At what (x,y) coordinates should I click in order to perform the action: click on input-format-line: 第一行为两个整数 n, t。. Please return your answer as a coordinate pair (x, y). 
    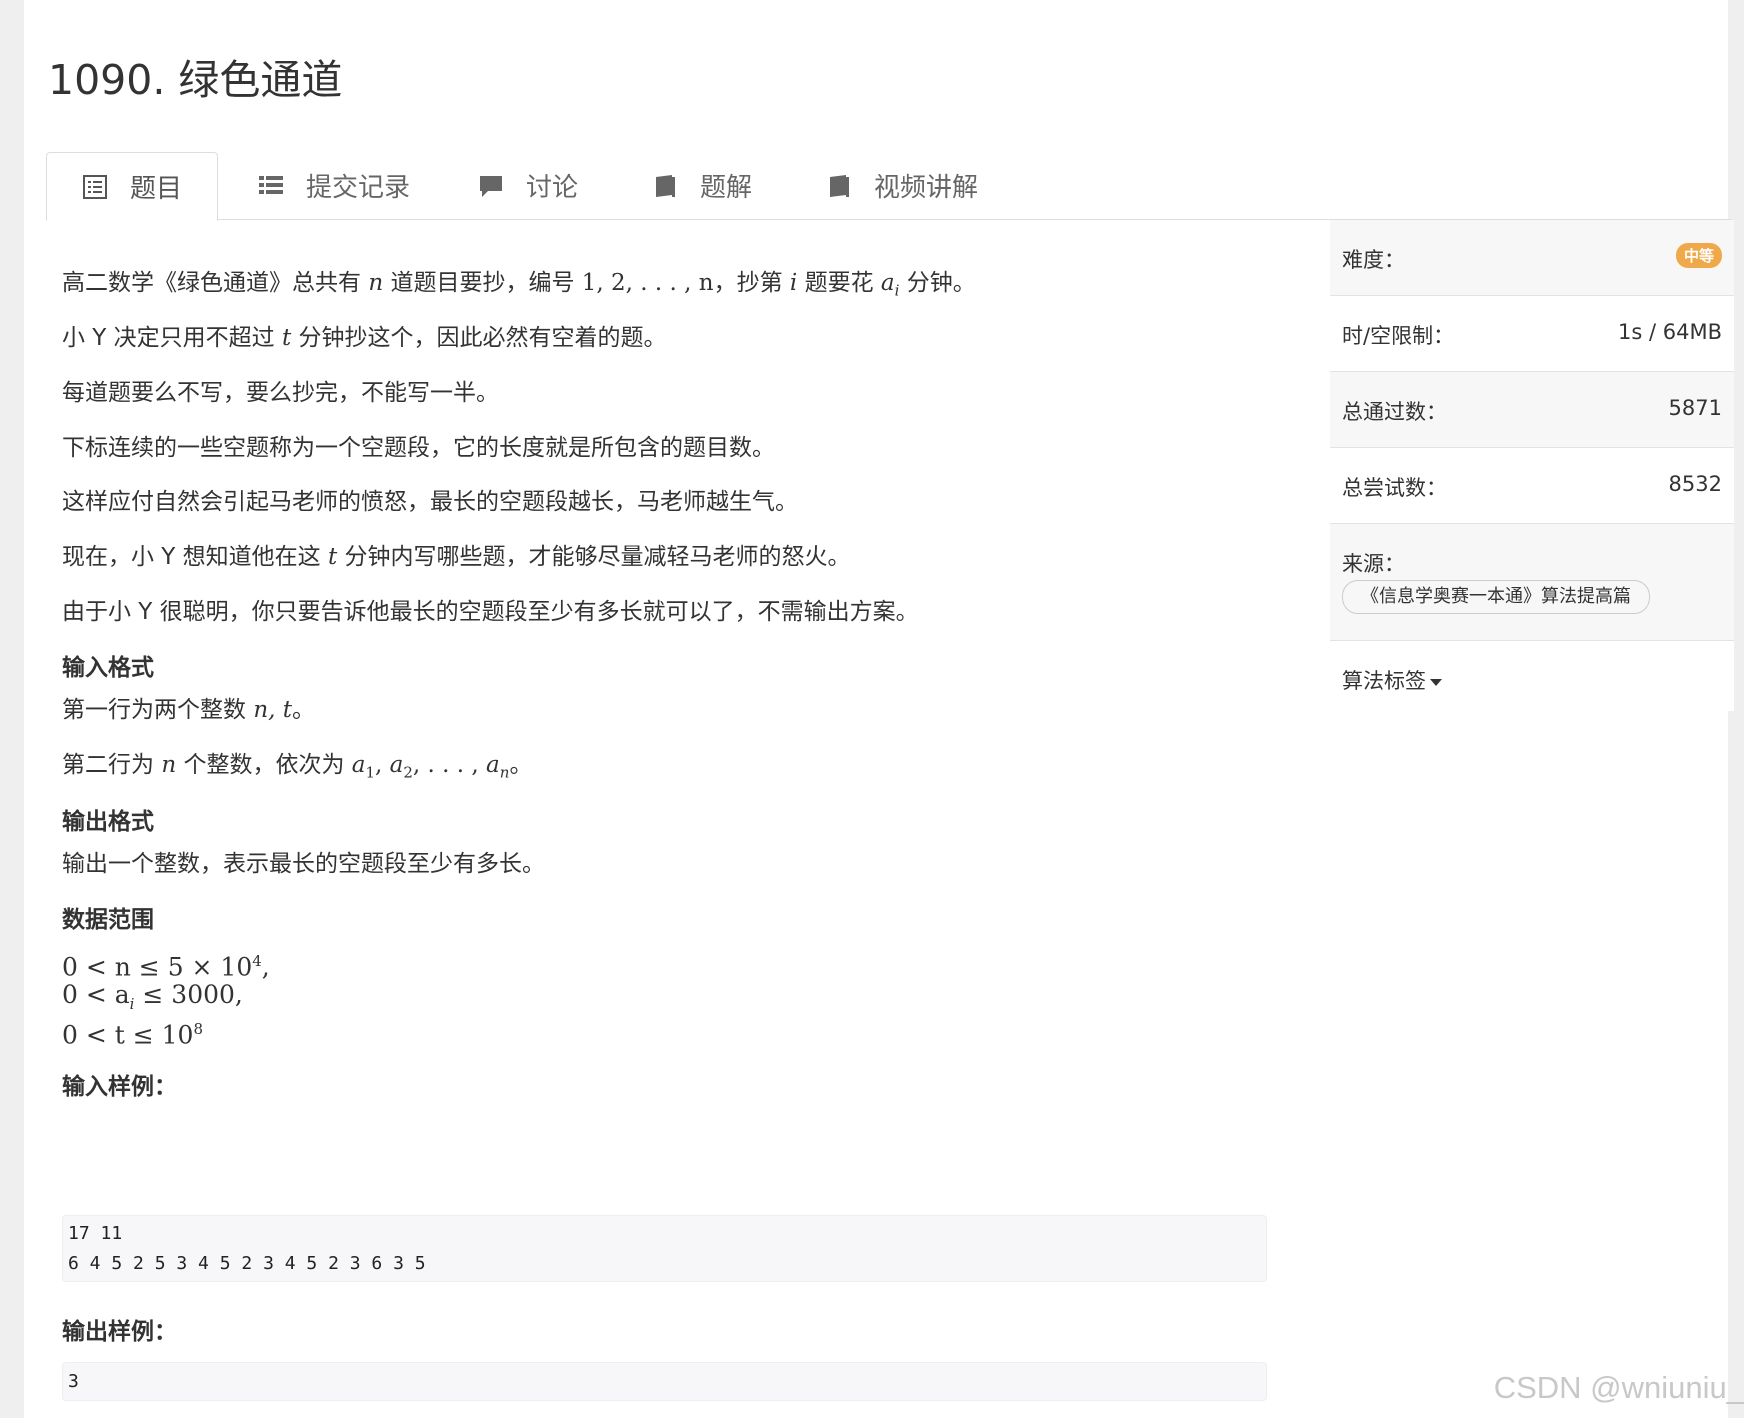
    Looking at the image, I should click on (188, 710).